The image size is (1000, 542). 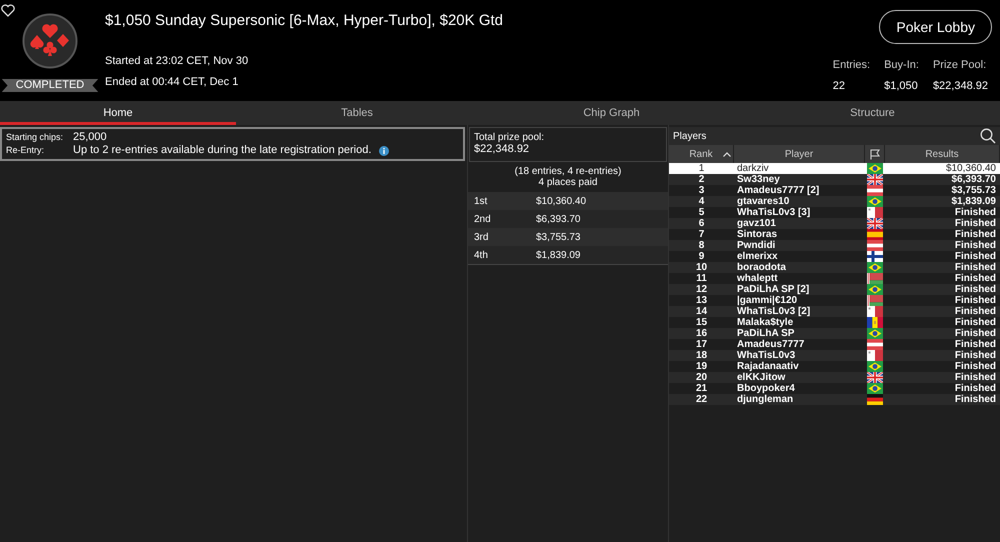 What do you see at coordinates (701, 245) in the screenshot?
I see `rank-text: 8` at bounding box center [701, 245].